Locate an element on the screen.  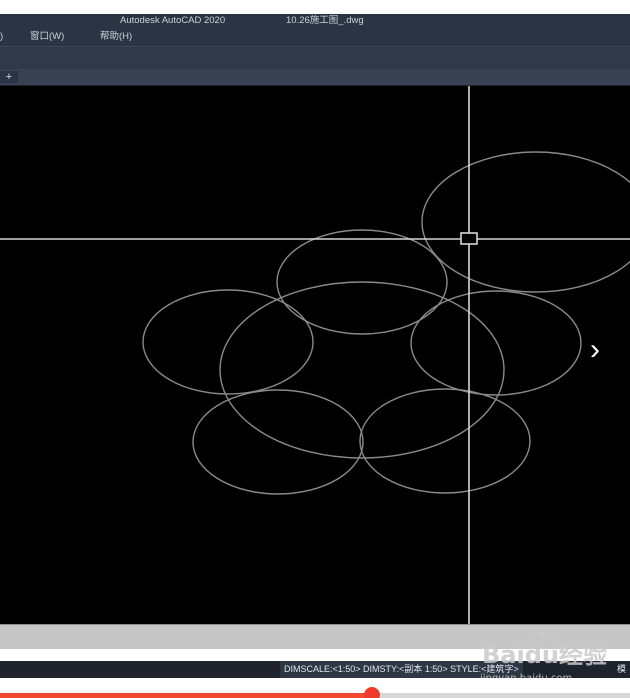
top-margin is located at coordinates (315, 7).